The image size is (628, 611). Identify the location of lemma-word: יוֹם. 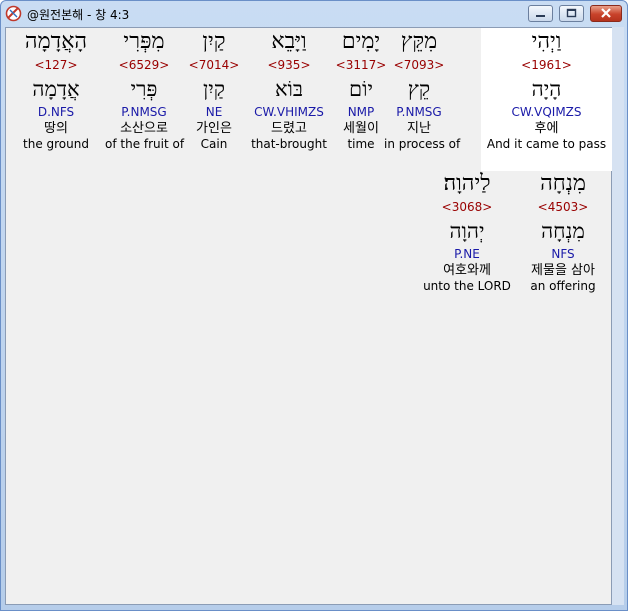
(361, 89).